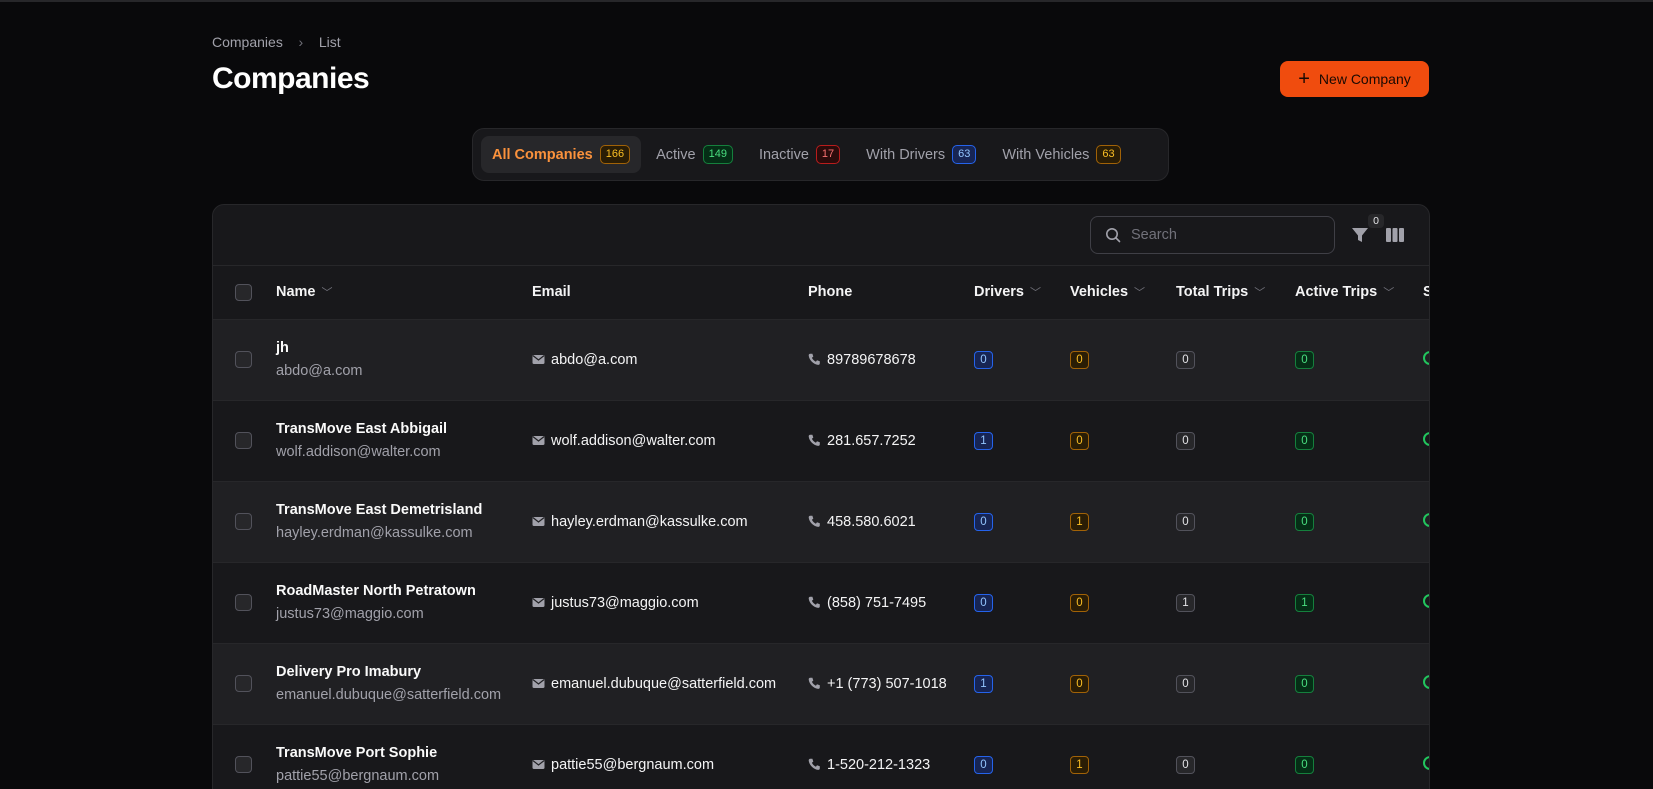 This screenshot has width=1653, height=789. What do you see at coordinates (879, 764) in the screenshot?
I see `phone-value: 1-520-212-1323` at bounding box center [879, 764].